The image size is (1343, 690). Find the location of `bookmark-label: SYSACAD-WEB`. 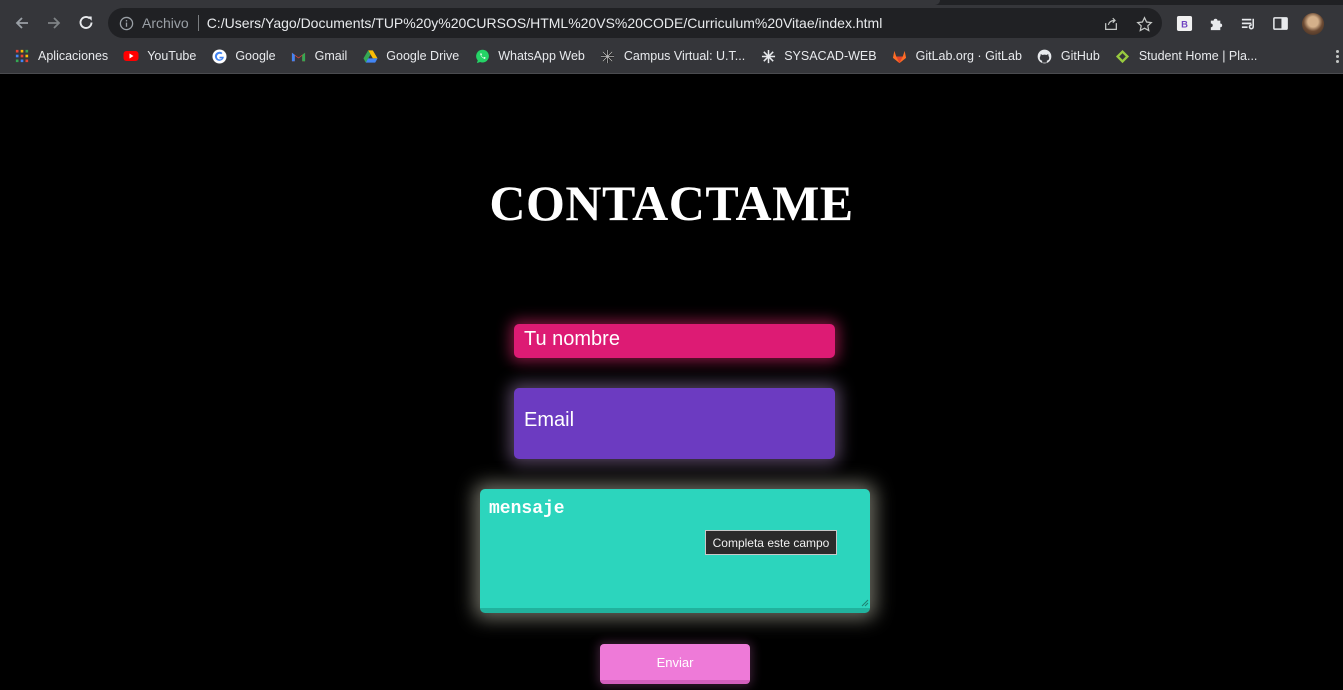

bookmark-label: SYSACAD-WEB is located at coordinates (830, 56).